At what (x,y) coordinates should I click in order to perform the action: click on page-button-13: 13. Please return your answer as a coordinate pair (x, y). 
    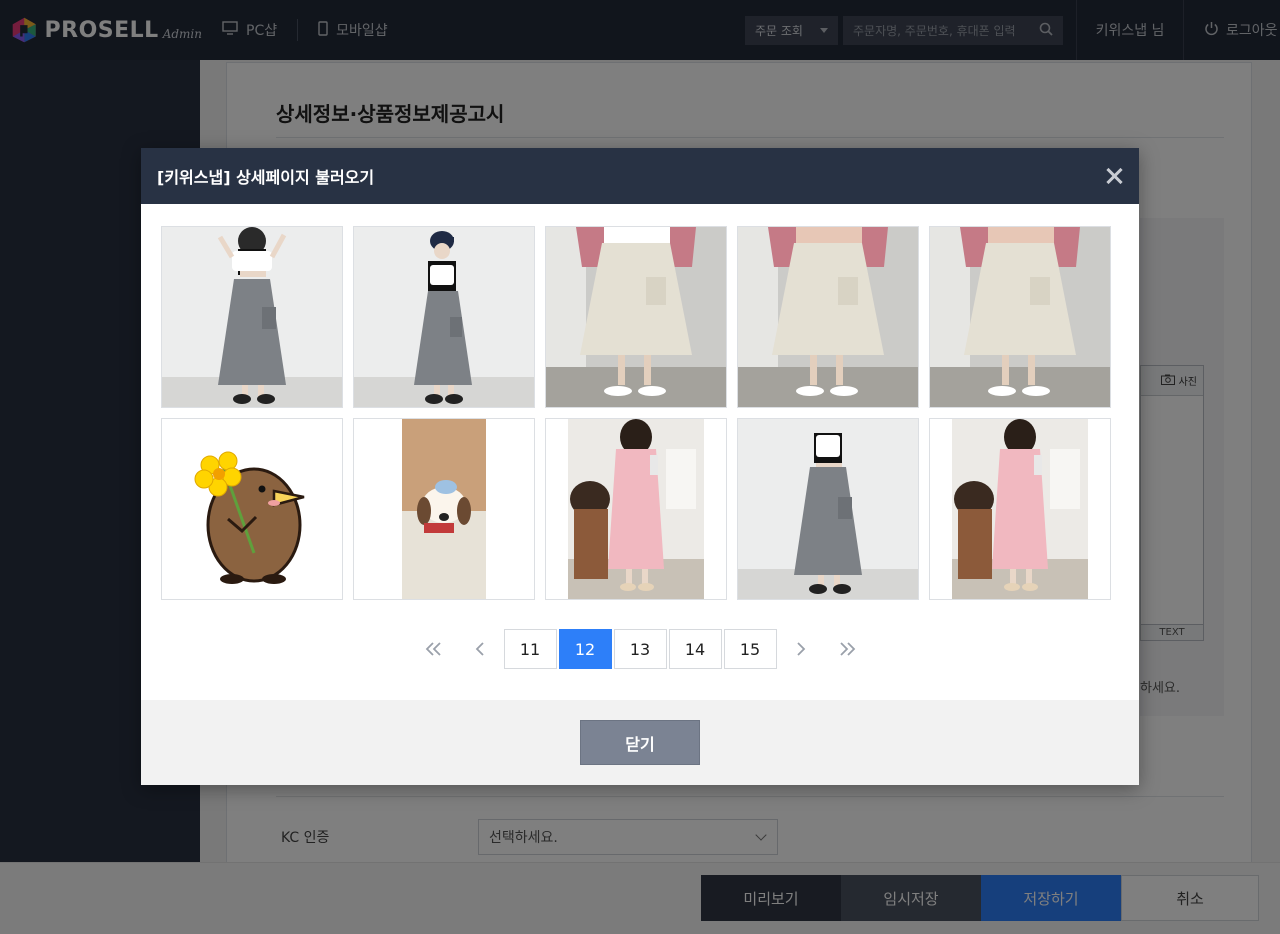
    Looking at the image, I should click on (640, 649).